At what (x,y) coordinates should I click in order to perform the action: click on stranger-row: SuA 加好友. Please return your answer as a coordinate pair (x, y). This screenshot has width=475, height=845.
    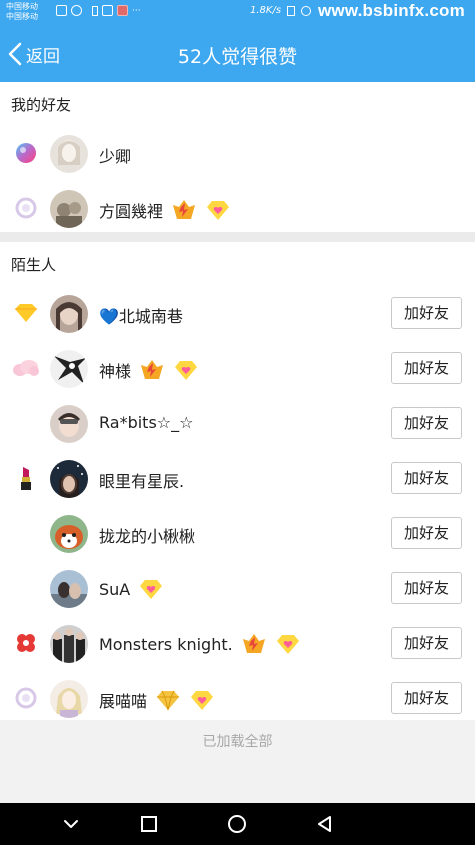
    Looking at the image, I should click on (237, 588).